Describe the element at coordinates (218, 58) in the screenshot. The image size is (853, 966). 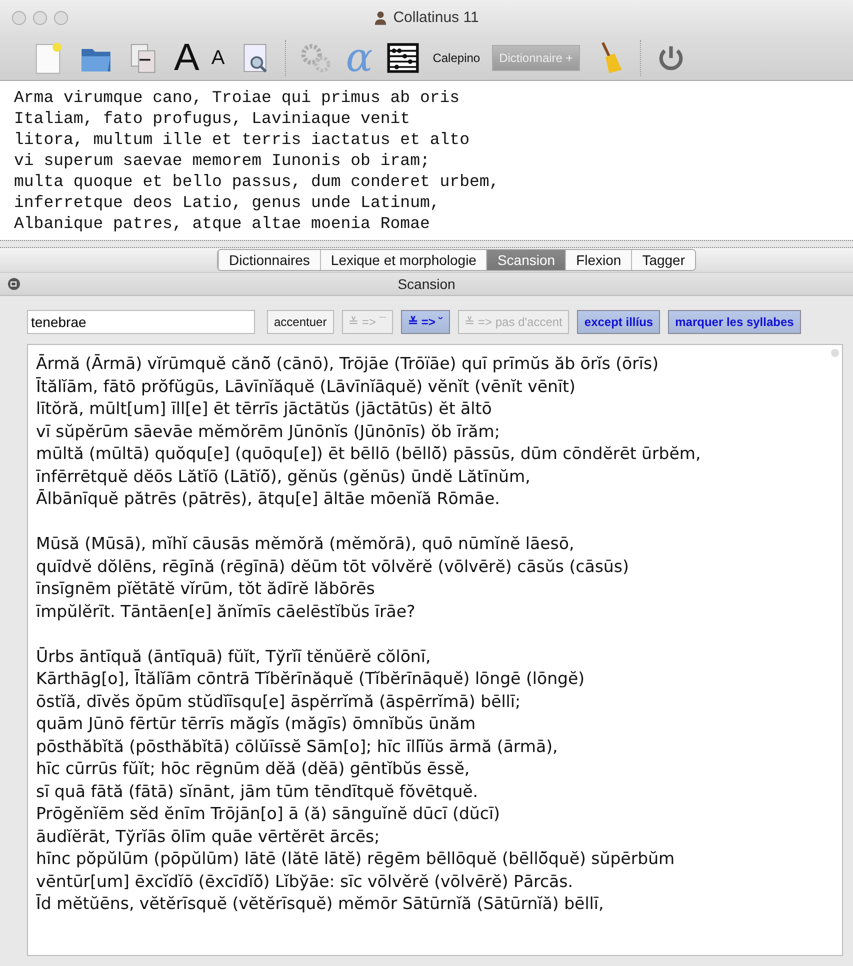
I see `font-size-decrease-button: A` at that location.